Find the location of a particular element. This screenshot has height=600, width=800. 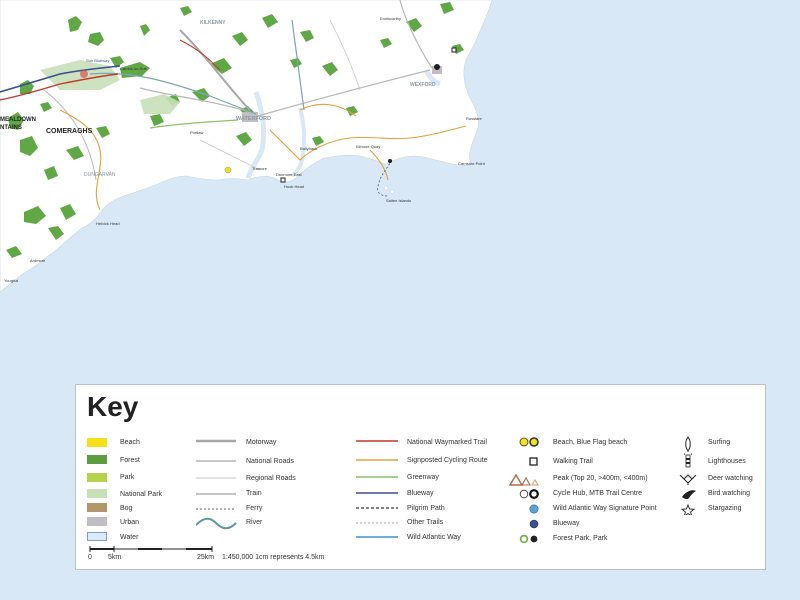

label-helvick: Helvick Head is located at coordinates (108, 223).